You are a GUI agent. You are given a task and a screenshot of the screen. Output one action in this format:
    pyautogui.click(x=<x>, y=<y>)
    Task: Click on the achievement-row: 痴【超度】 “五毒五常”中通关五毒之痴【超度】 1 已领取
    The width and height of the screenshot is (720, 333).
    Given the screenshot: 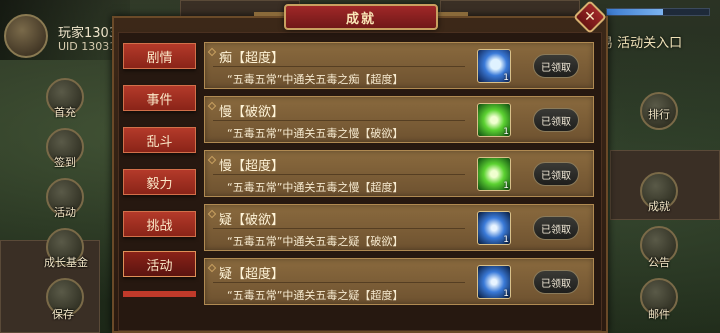 What is the action you would take?
    pyautogui.click(x=399, y=65)
    